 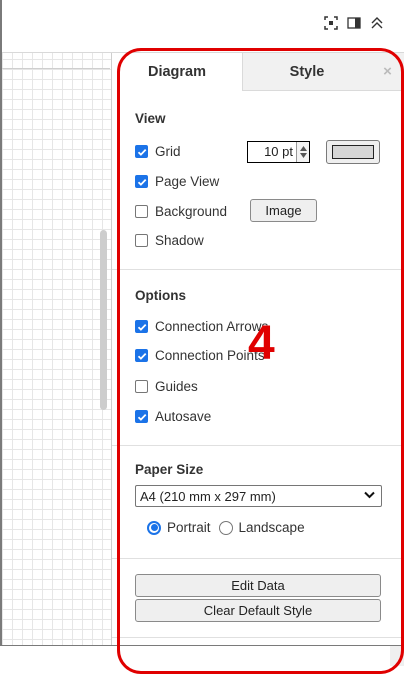 What do you see at coordinates (141, 416) in the screenshot?
I see `autosave-checkbox` at bounding box center [141, 416].